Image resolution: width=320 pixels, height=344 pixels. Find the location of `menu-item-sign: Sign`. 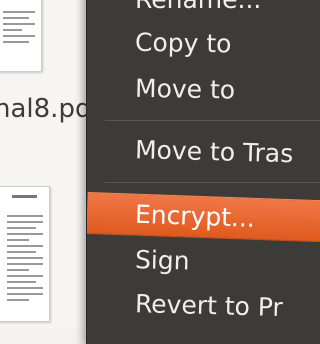

menu-item-sign: Sign is located at coordinates (203, 262).